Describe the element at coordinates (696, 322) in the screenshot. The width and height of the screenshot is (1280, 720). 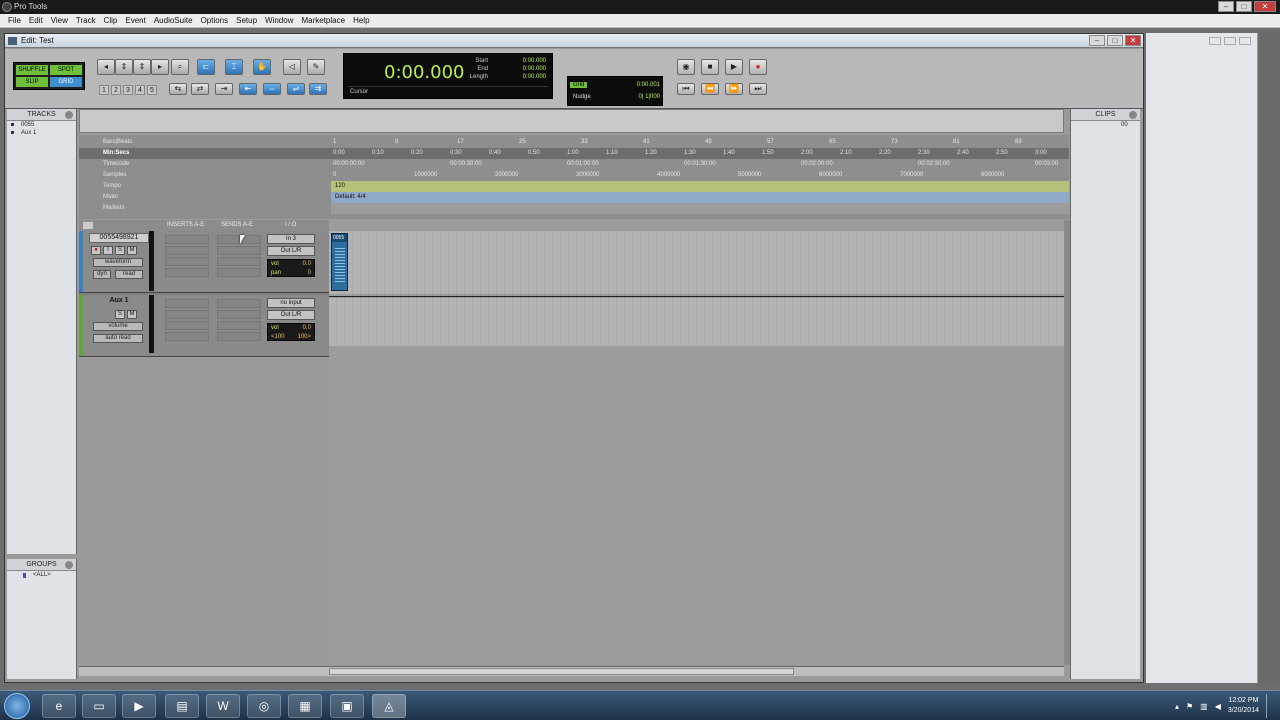
I see `aux-track-lane` at that location.